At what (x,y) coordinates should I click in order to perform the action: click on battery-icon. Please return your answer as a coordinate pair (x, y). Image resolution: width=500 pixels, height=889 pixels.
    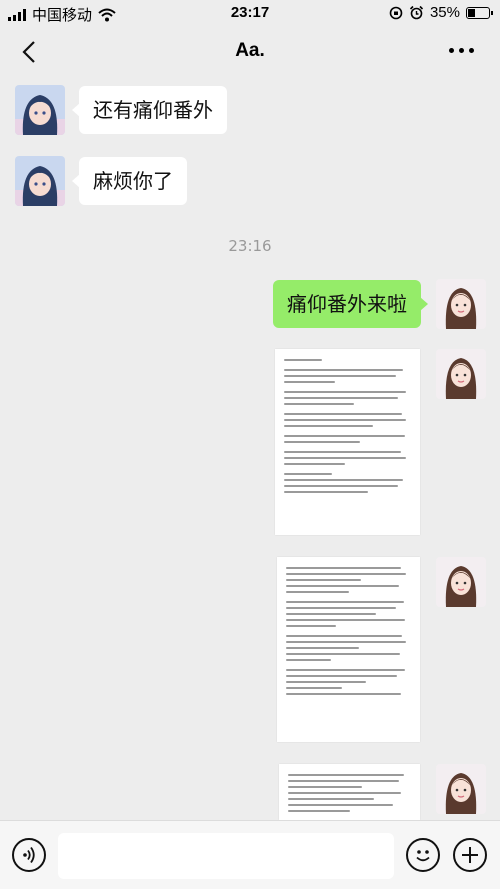
    Looking at the image, I should click on (479, 12).